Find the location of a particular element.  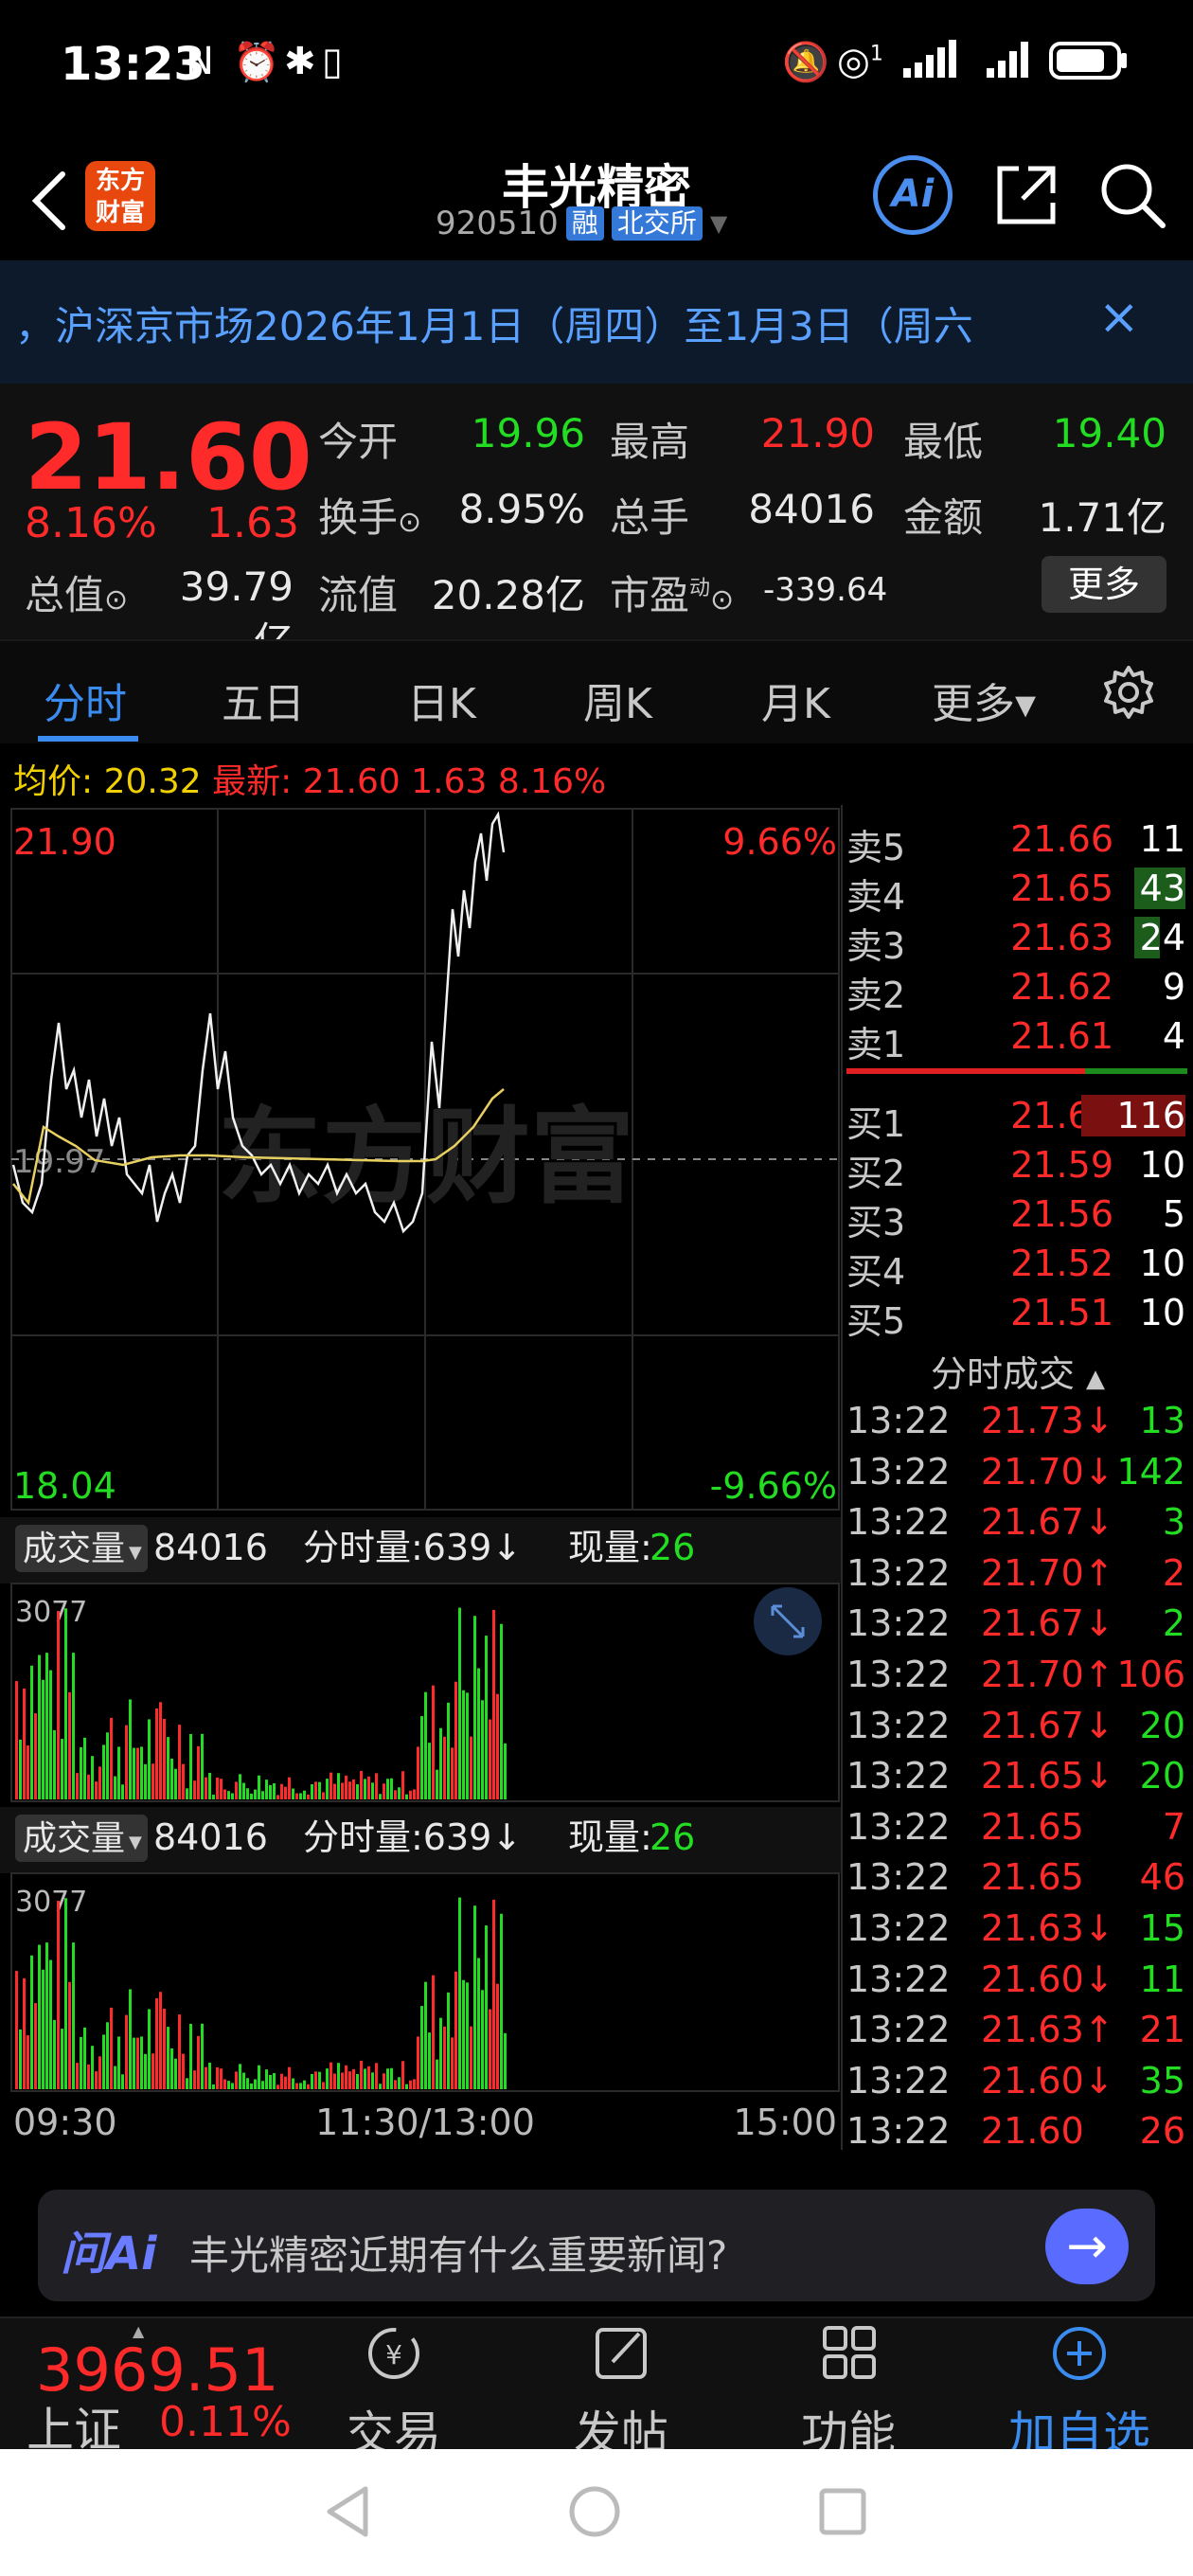

back-triangle-icon is located at coordinates (348, 2511).